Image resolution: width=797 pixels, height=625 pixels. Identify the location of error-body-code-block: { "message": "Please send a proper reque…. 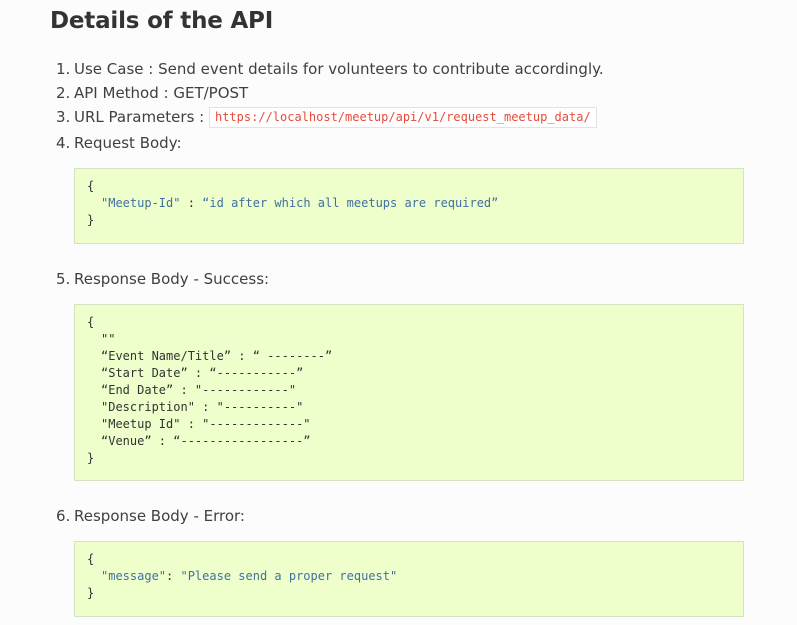
(409, 579).